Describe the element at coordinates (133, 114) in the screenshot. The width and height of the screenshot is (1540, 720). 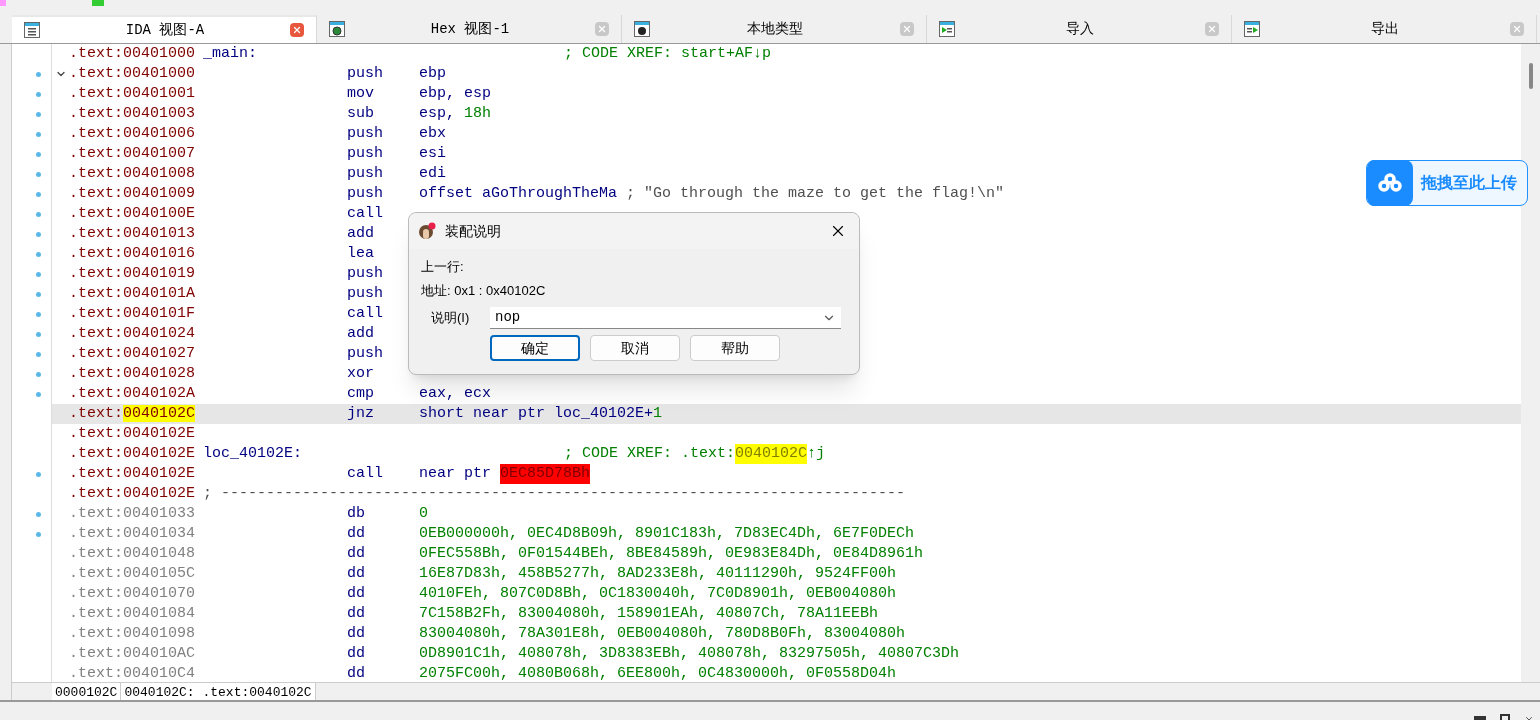
I see `address: .text:00401003` at that location.